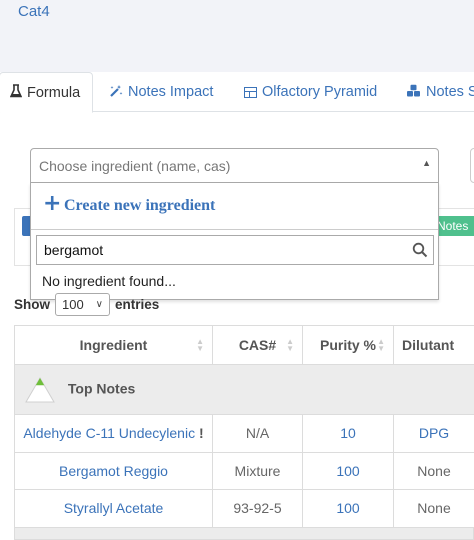 This screenshot has width=474, height=540. I want to click on ingredient-select-placeholder: Choose ingredient (name, cas), so click(135, 166).